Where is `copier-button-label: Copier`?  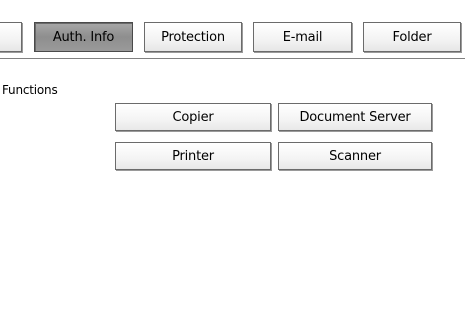 copier-button-label: Copier is located at coordinates (193, 117).